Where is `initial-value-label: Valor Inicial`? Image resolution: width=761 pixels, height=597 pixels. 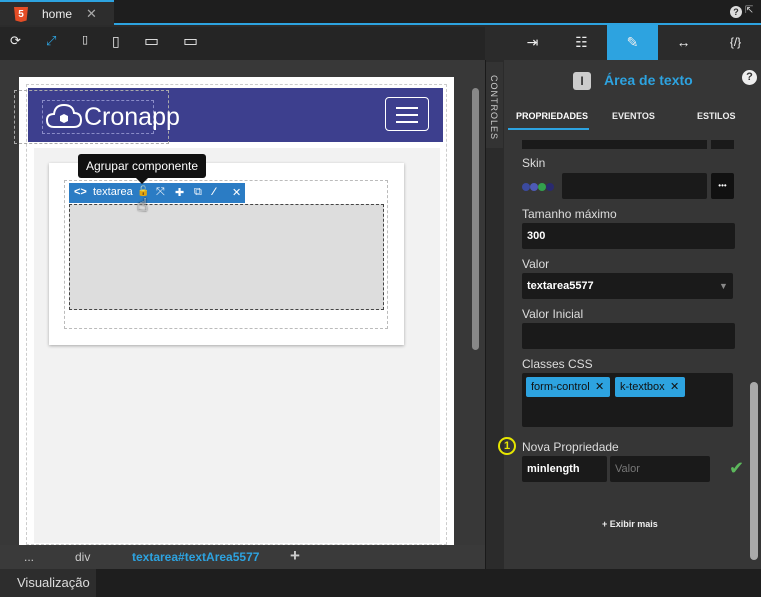
initial-value-label: Valor Inicial is located at coordinates (553, 314).